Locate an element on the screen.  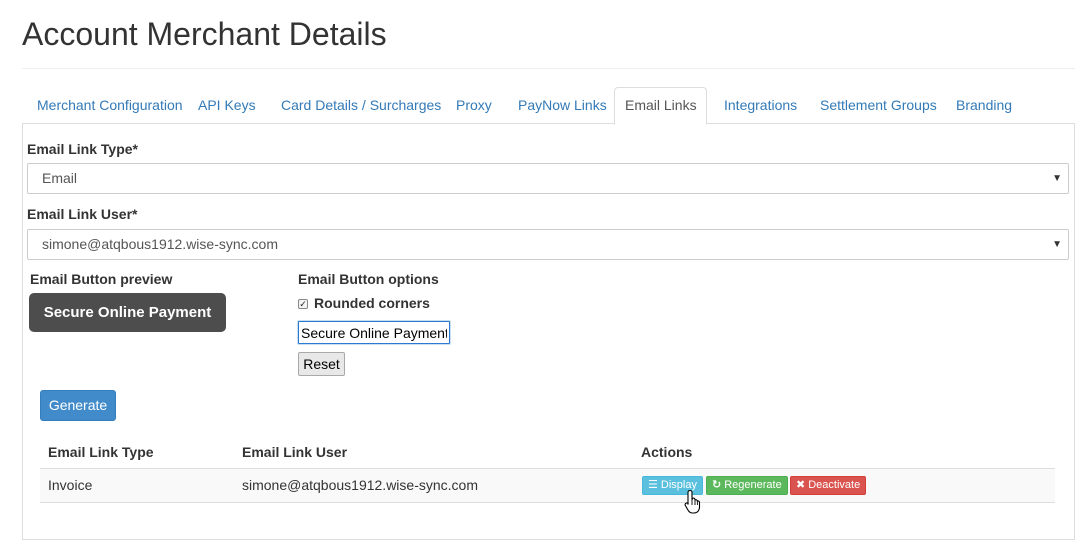
list-icon: ☰ is located at coordinates (653, 485).